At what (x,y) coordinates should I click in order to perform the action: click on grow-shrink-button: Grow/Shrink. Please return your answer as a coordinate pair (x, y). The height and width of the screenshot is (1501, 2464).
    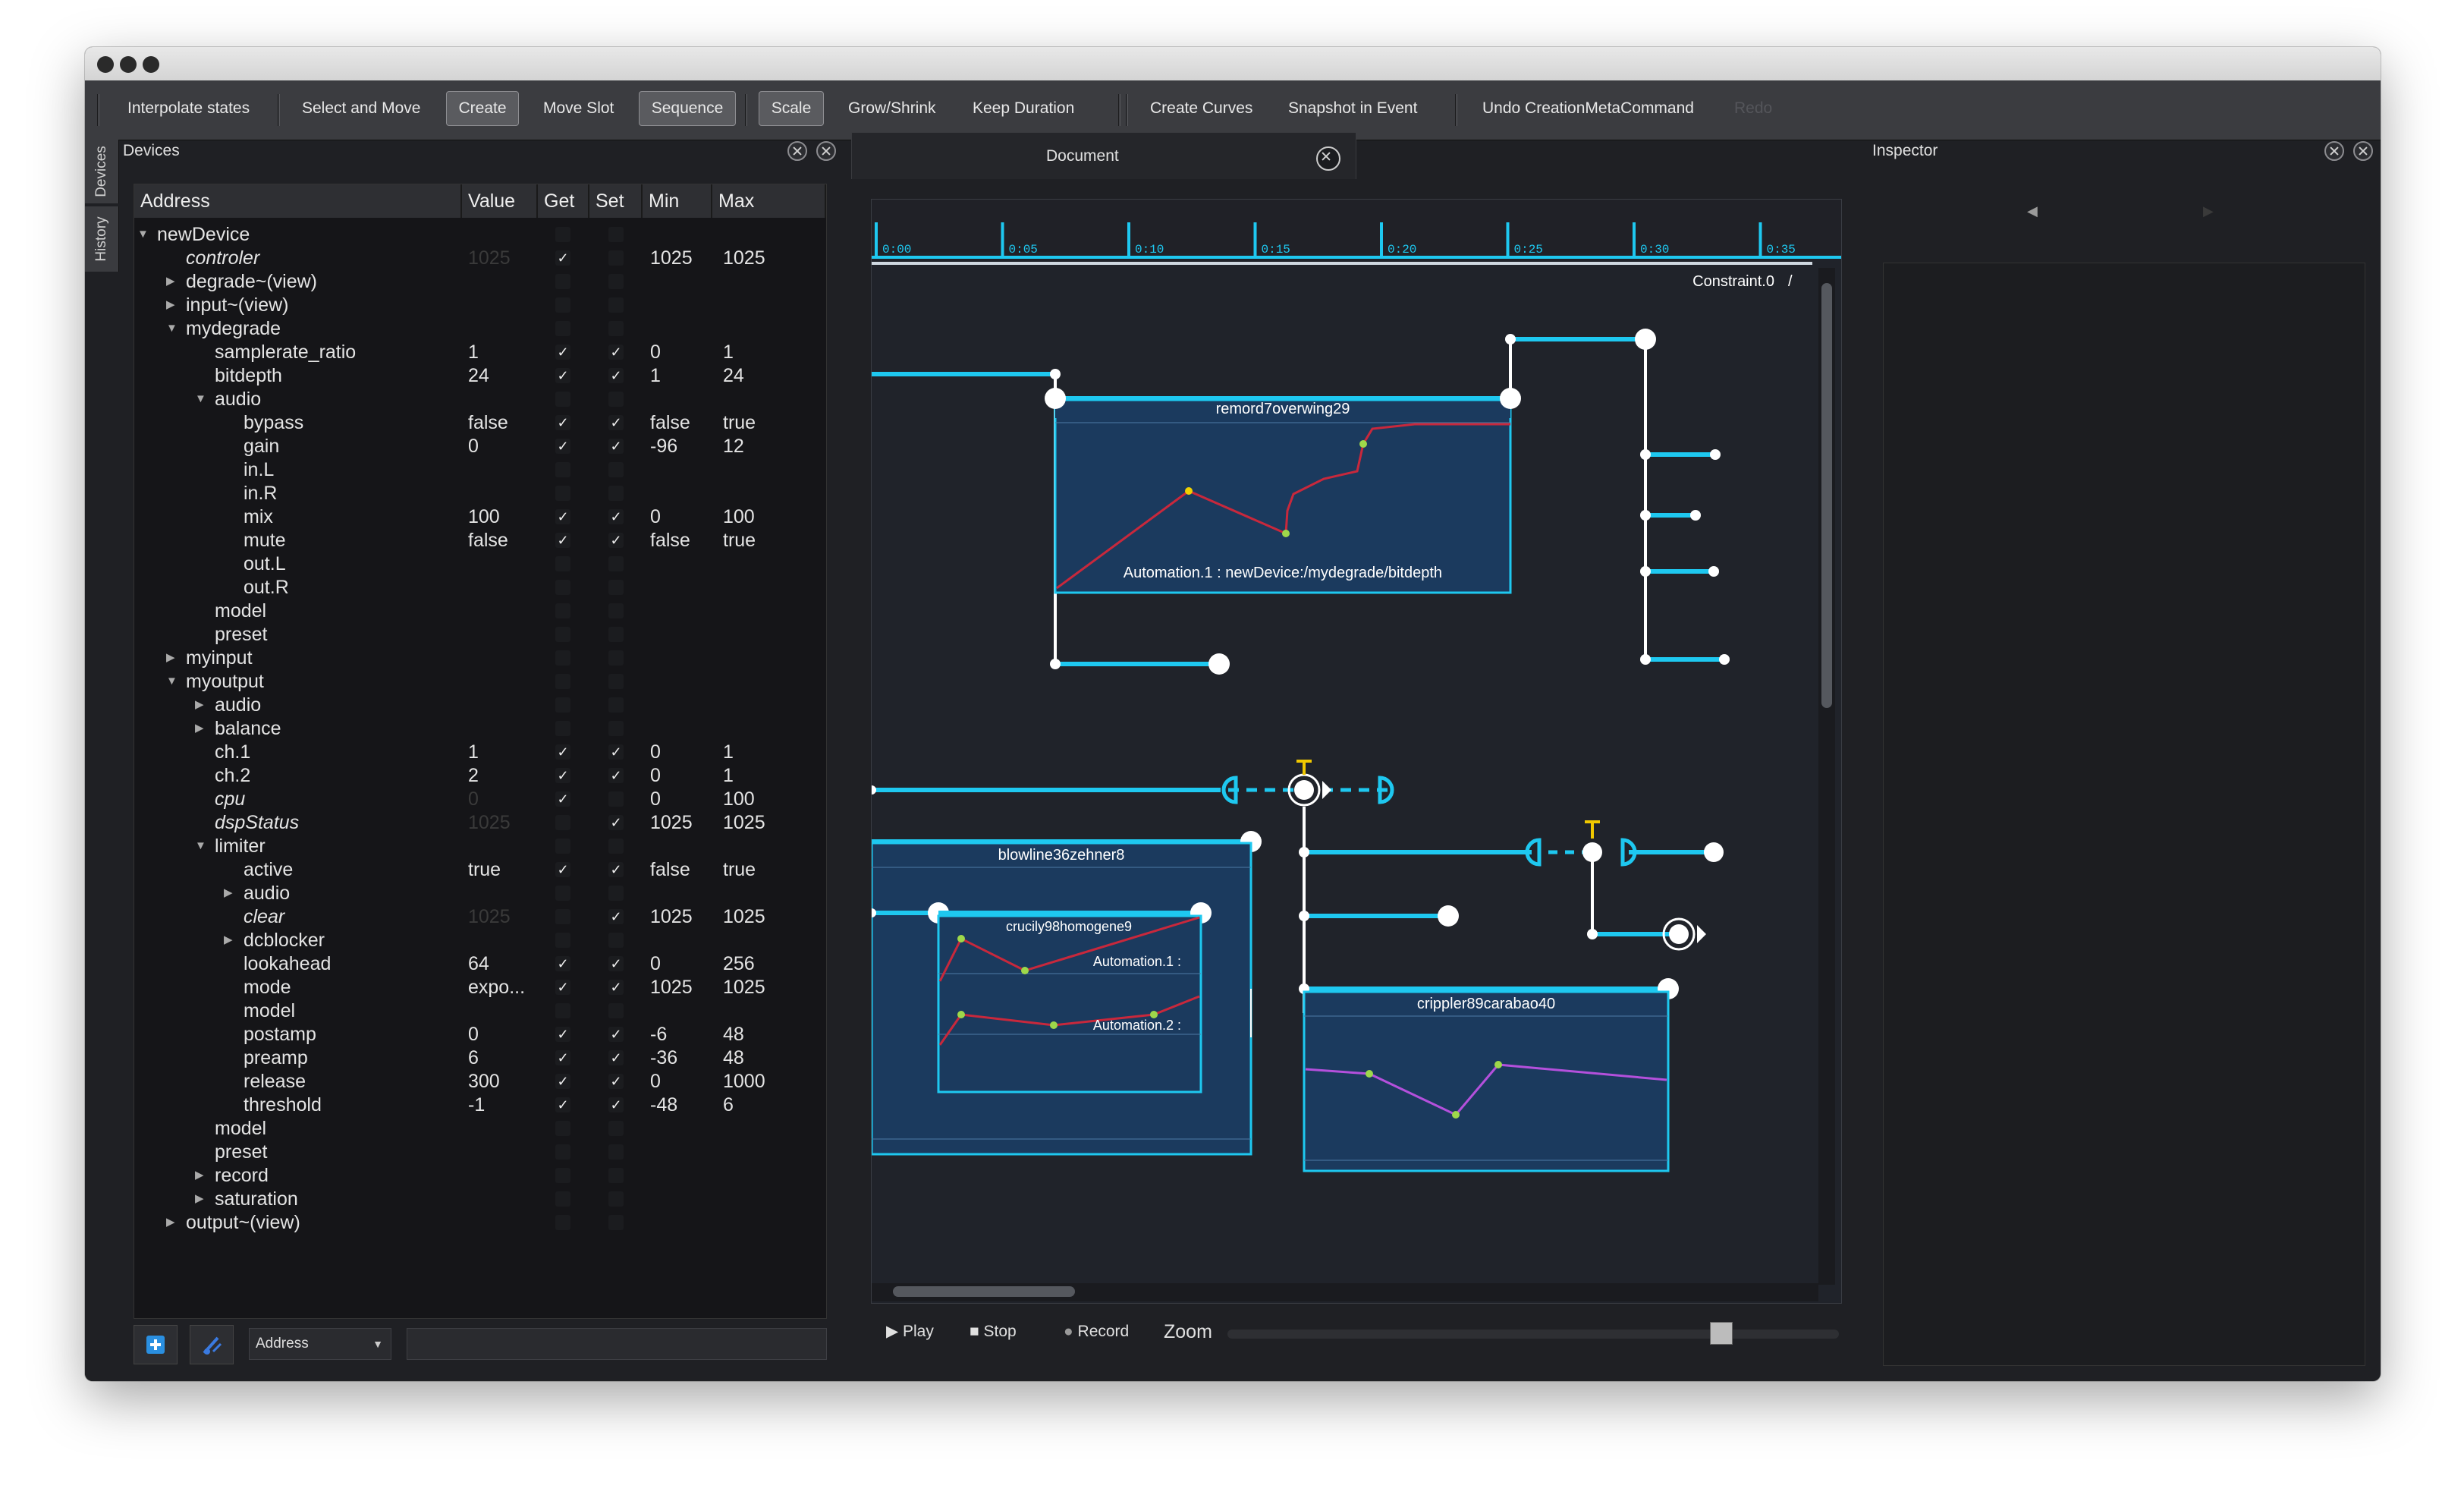
    Looking at the image, I should click on (892, 108).